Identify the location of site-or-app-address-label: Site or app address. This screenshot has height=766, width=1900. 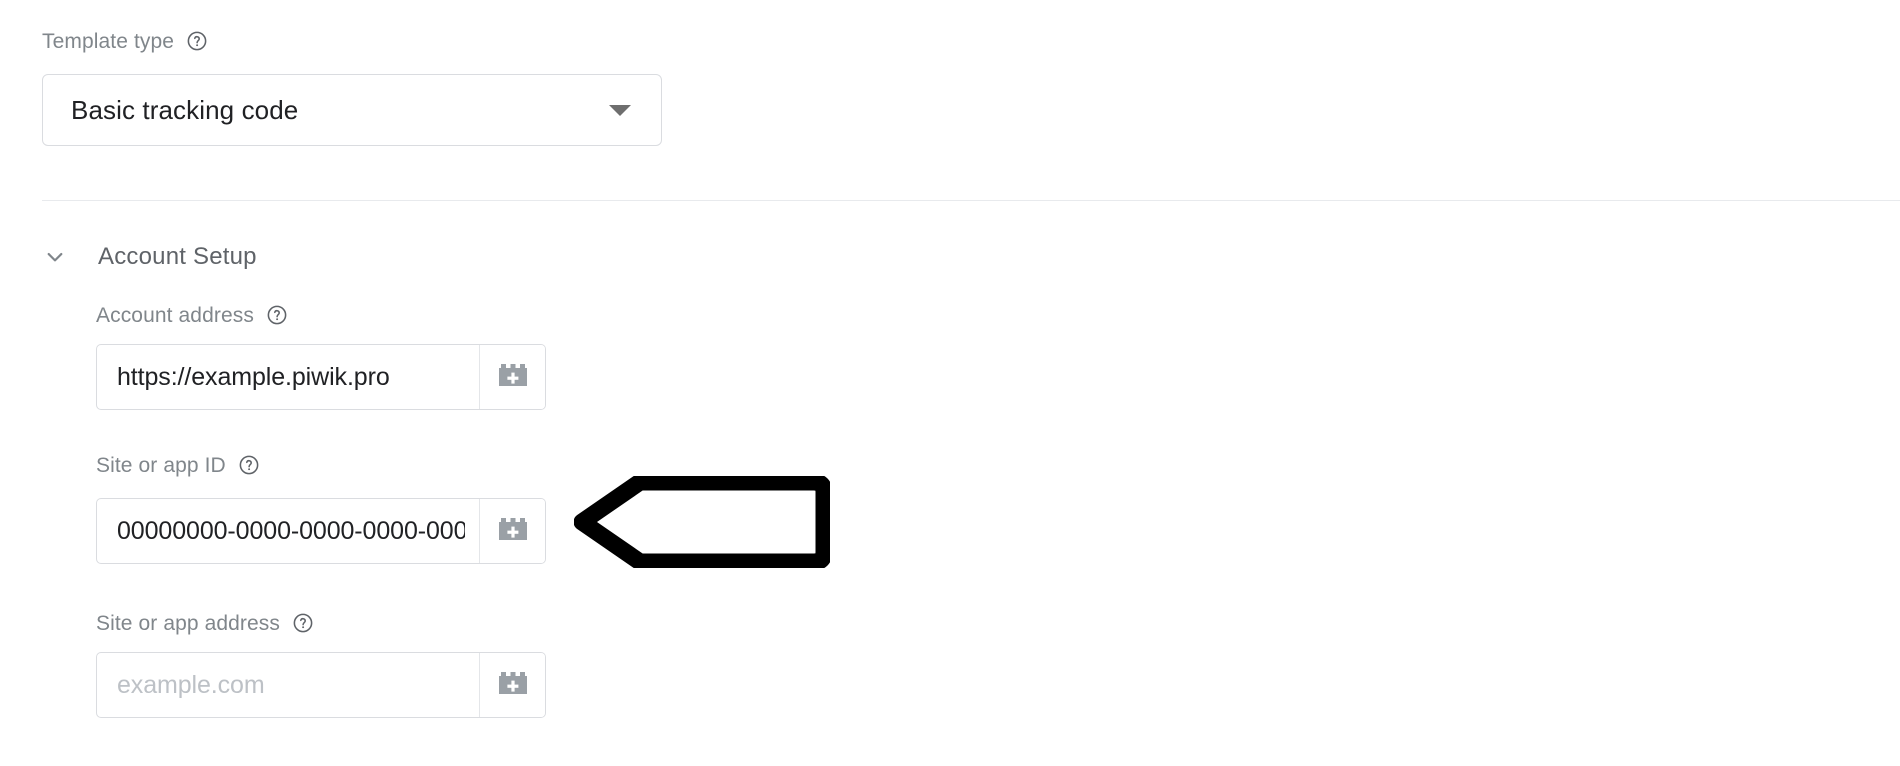
(188, 623).